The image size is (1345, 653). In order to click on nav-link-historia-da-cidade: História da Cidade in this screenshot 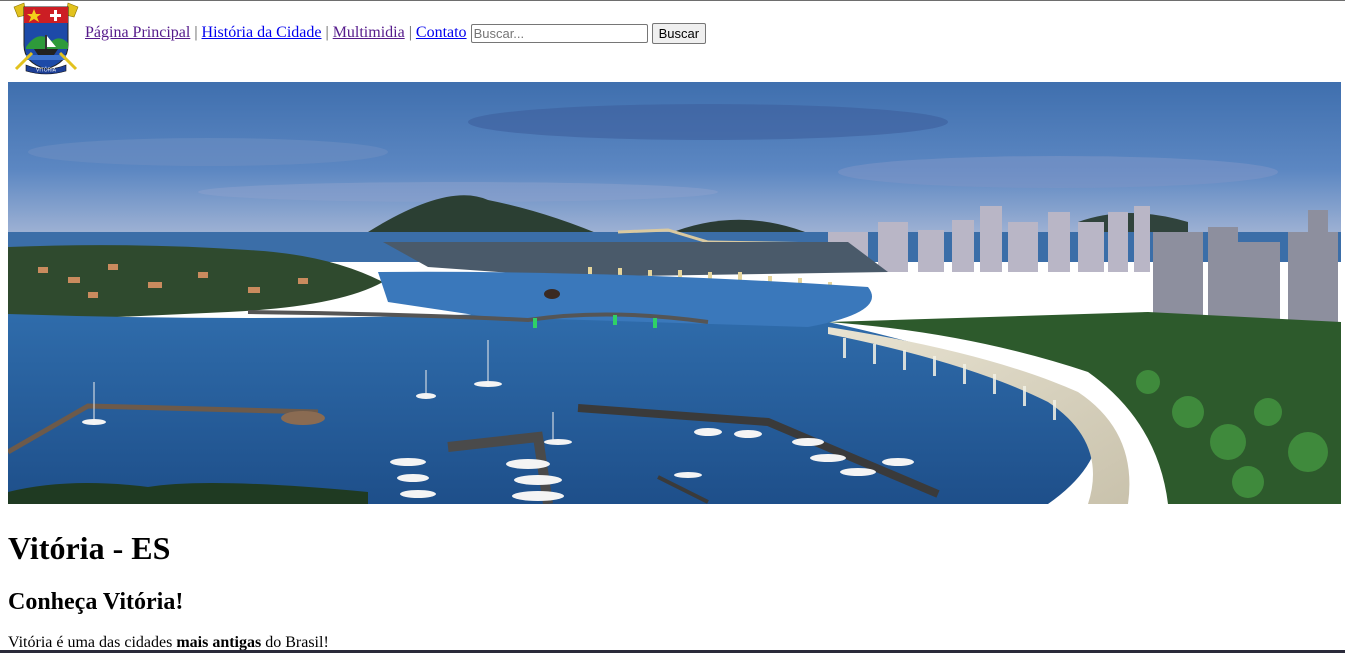, I will do `click(262, 33)`.